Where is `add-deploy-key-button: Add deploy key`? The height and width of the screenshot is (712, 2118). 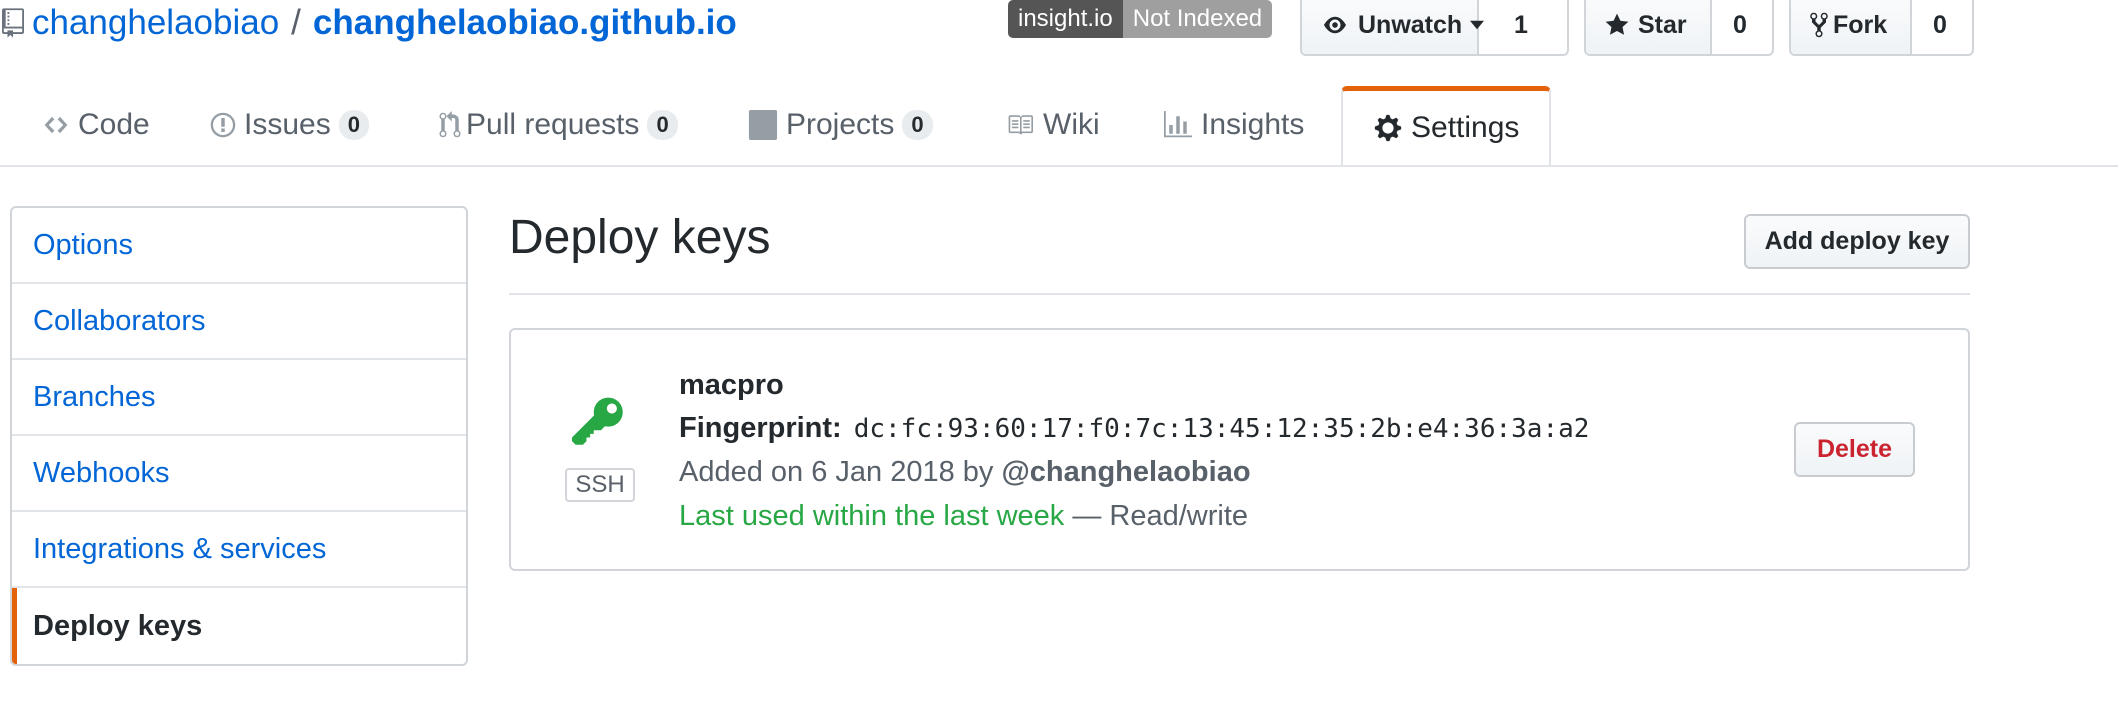 add-deploy-key-button: Add deploy key is located at coordinates (1857, 241).